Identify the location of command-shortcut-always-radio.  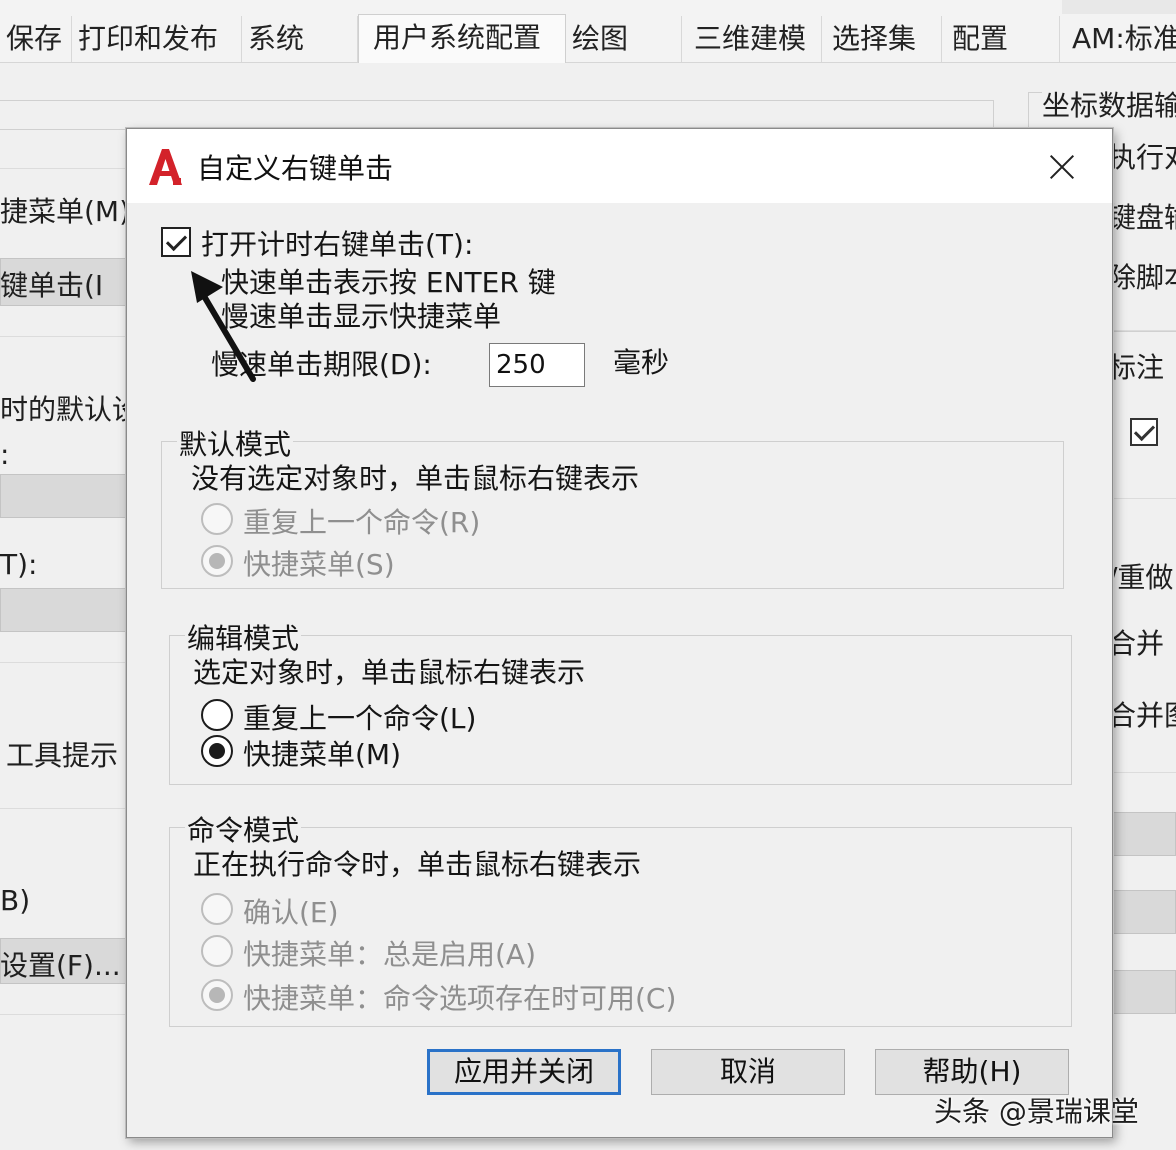
(217, 951).